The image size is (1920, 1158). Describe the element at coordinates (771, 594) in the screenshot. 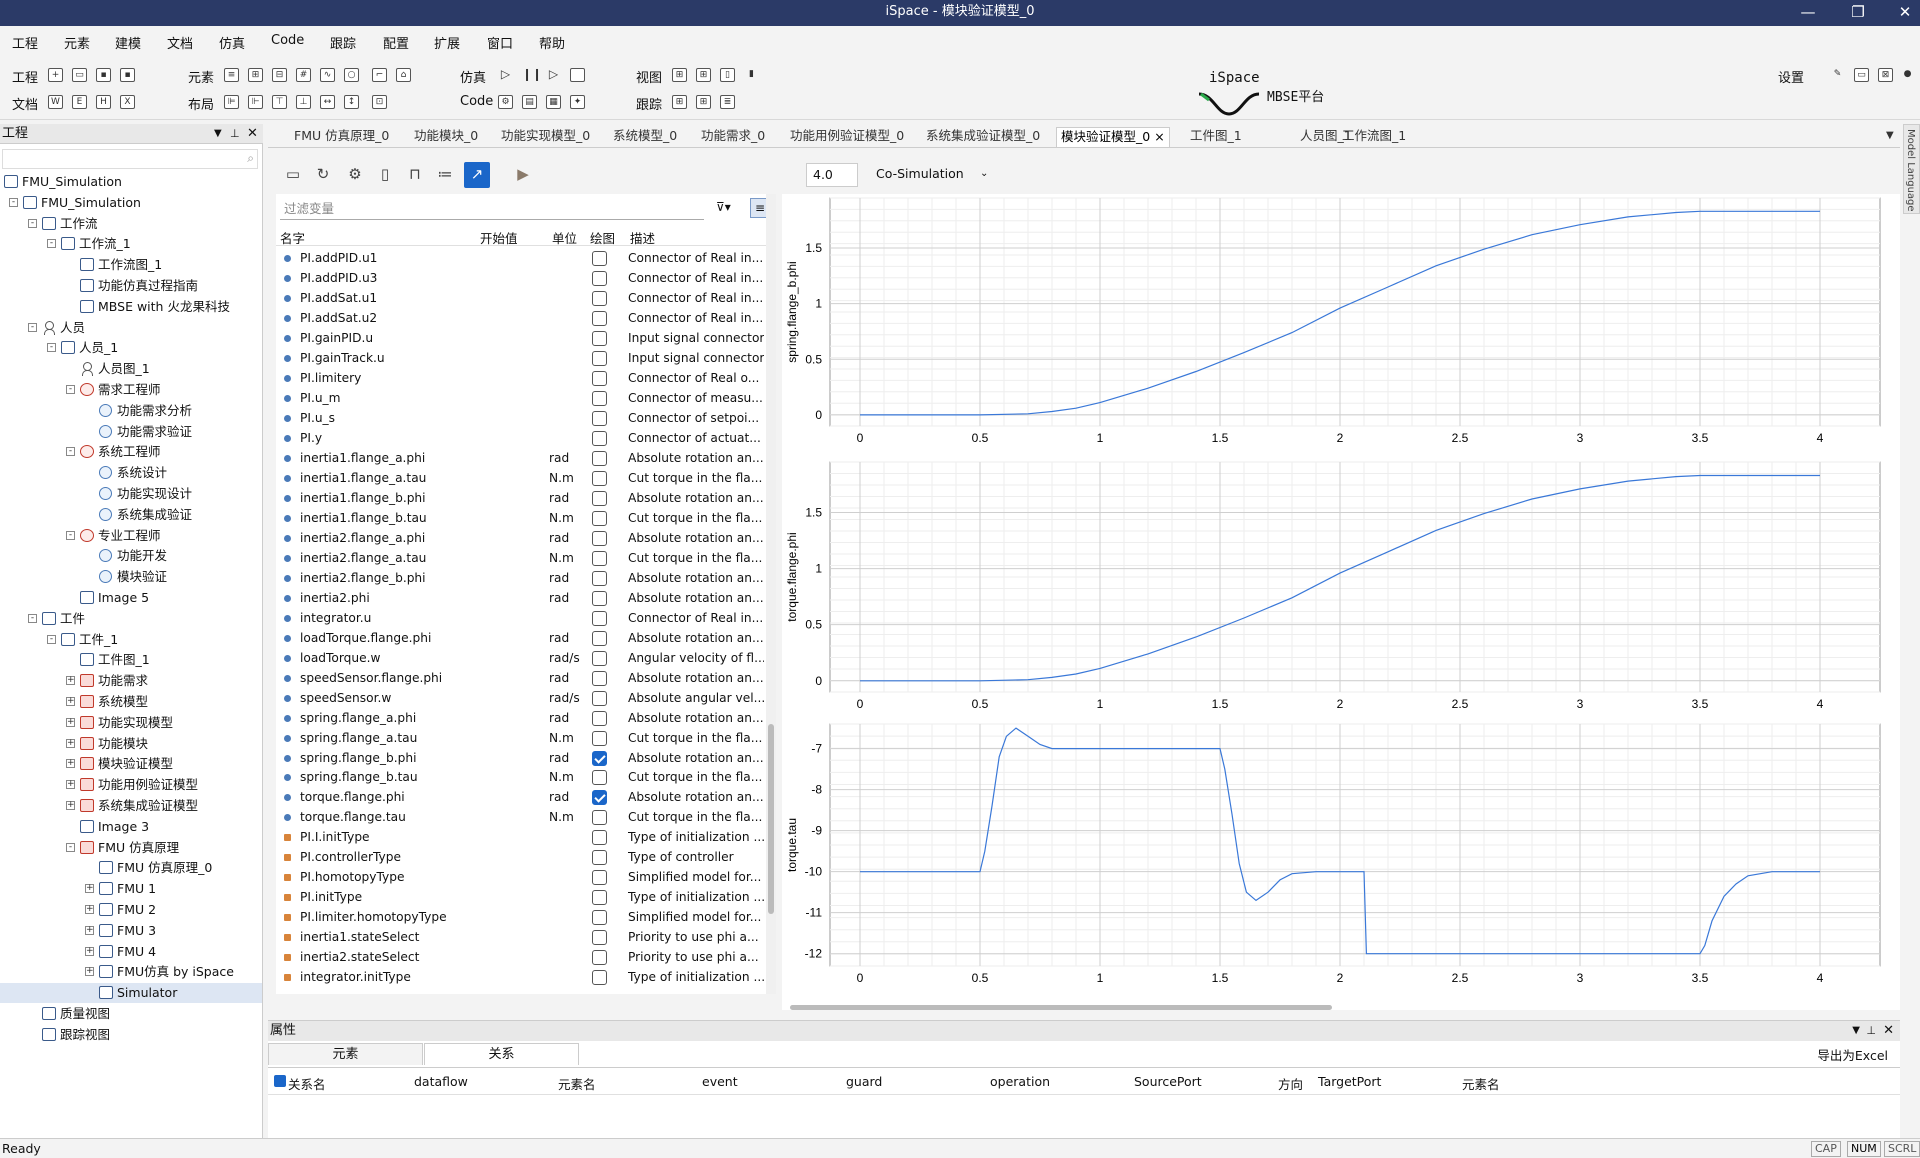

I see `variable-scrollbar` at that location.